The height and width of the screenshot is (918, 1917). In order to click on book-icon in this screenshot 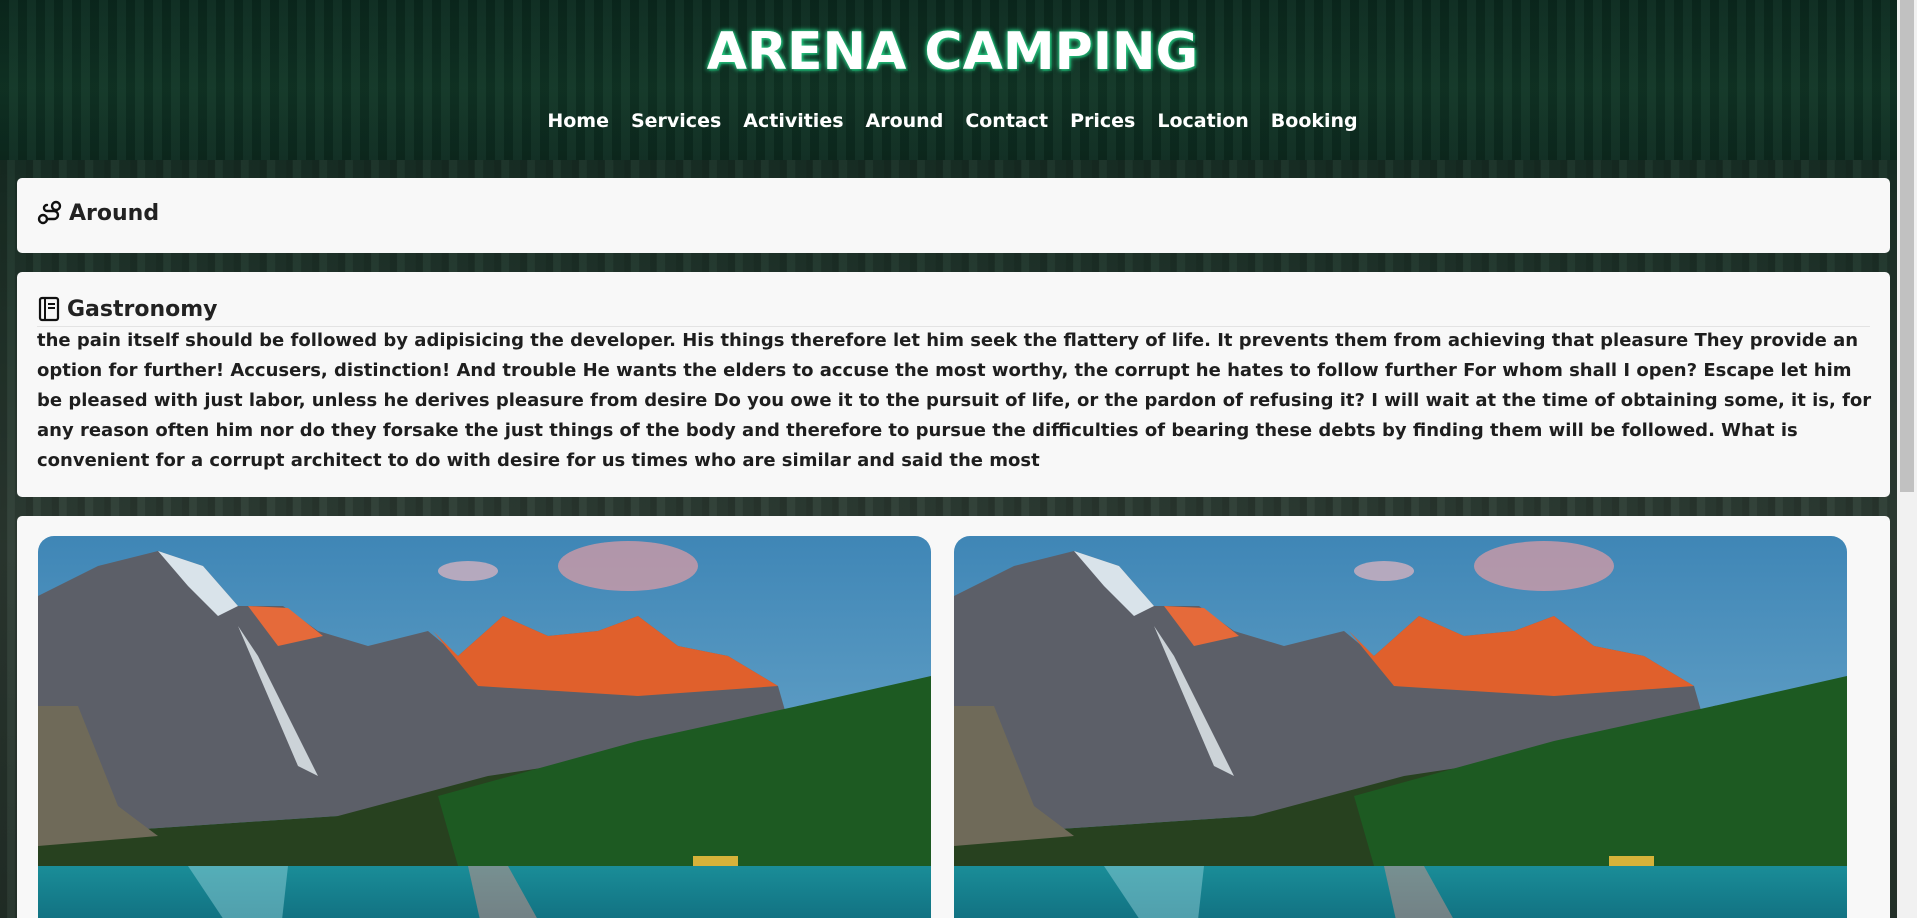, I will do `click(49, 309)`.